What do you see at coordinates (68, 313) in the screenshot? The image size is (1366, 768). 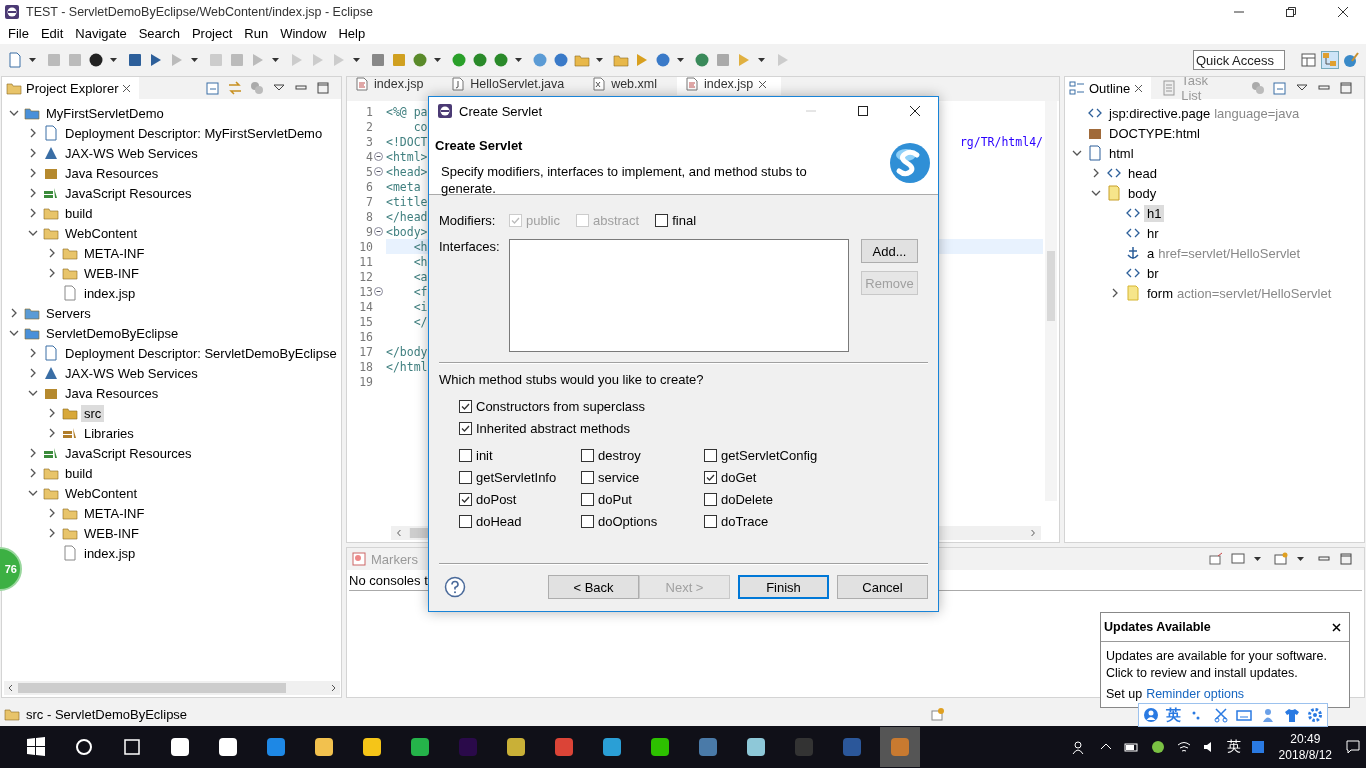 I see `tree-item: Servers` at bounding box center [68, 313].